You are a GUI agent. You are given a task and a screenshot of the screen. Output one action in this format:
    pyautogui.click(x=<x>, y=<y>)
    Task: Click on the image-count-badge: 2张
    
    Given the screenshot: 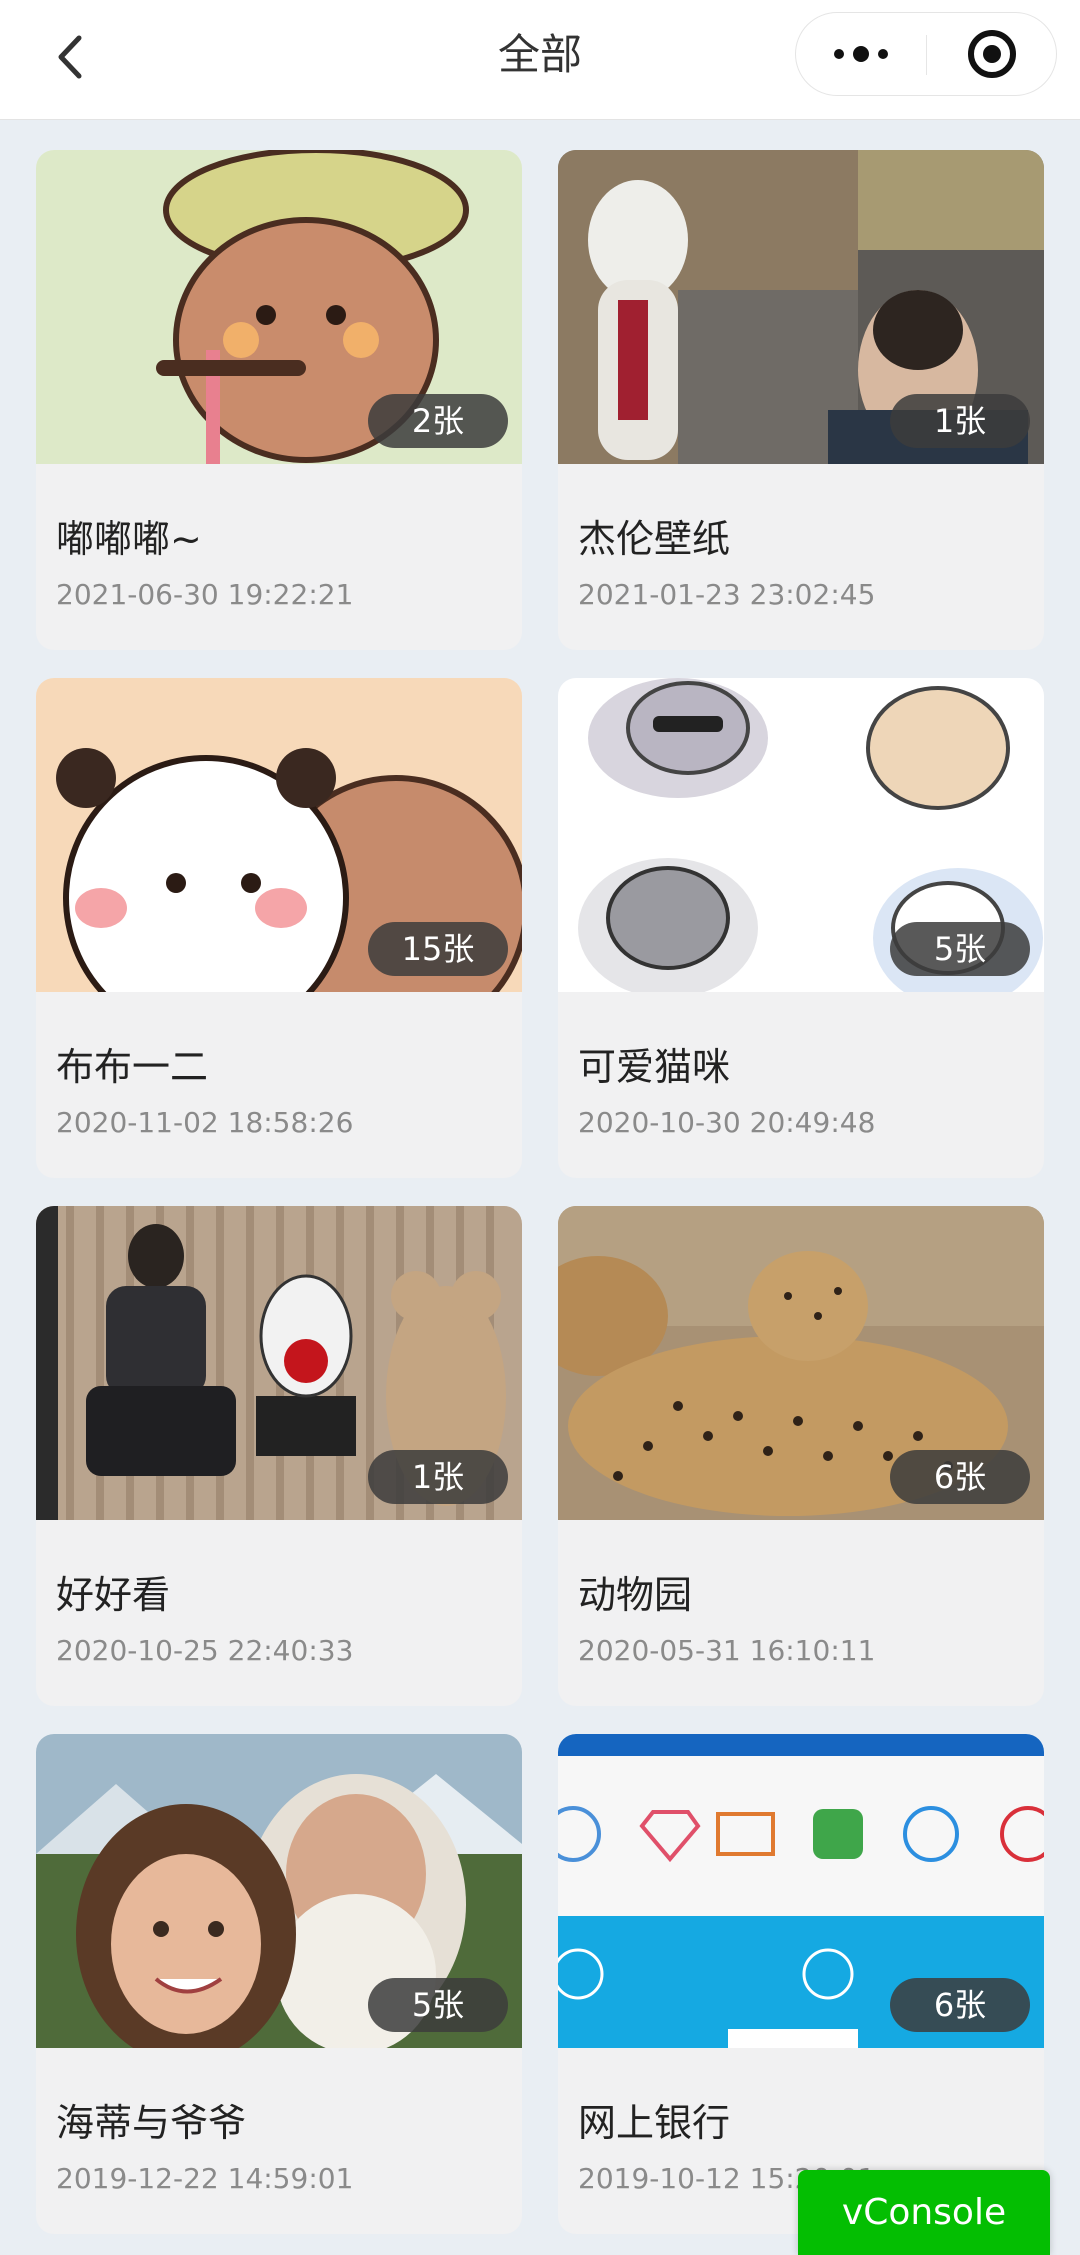 What is the action you would take?
    pyautogui.click(x=438, y=421)
    